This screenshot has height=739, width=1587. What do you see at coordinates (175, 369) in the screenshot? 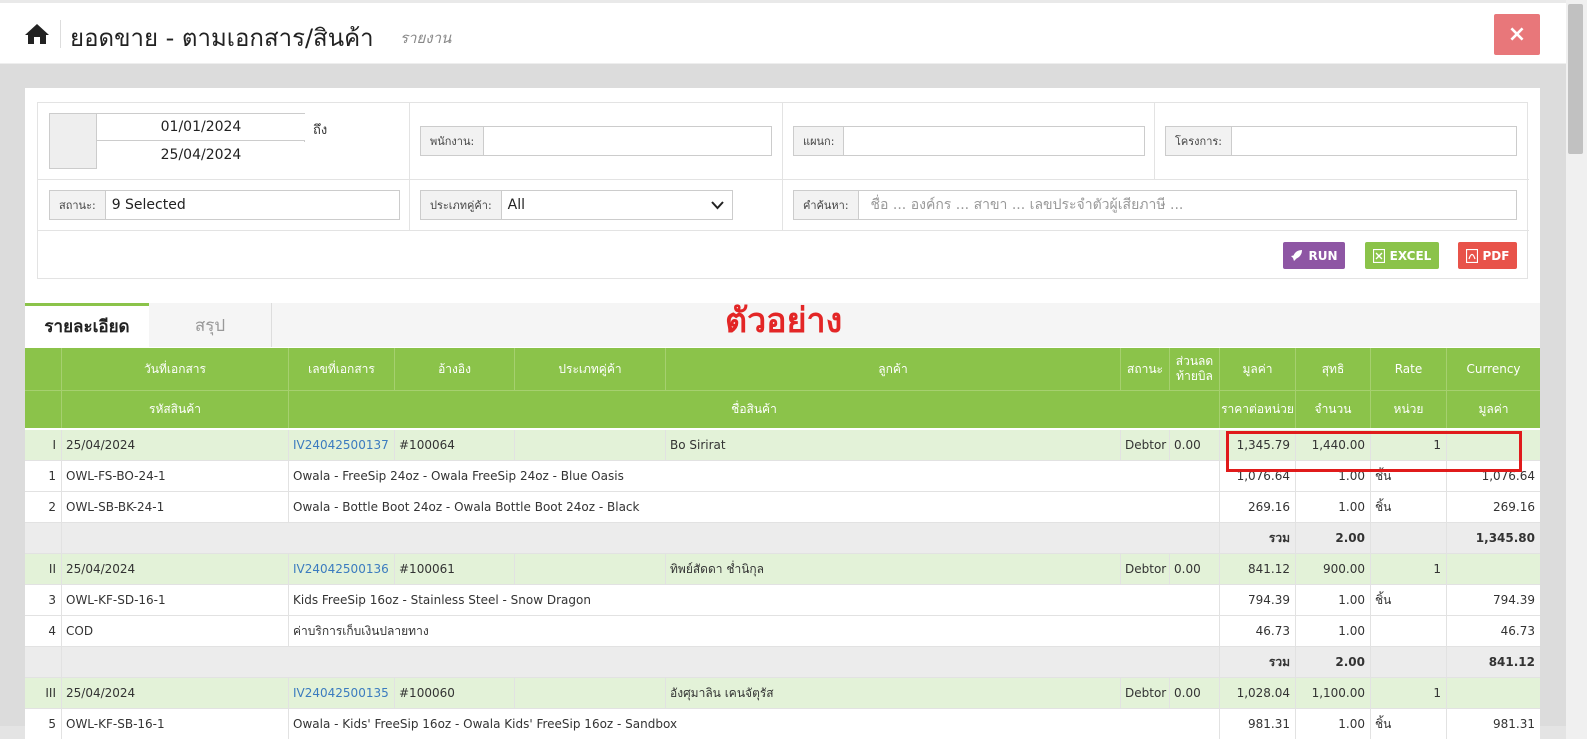
I see `header-doc-date: วันที่เอกสาร` at bounding box center [175, 369].